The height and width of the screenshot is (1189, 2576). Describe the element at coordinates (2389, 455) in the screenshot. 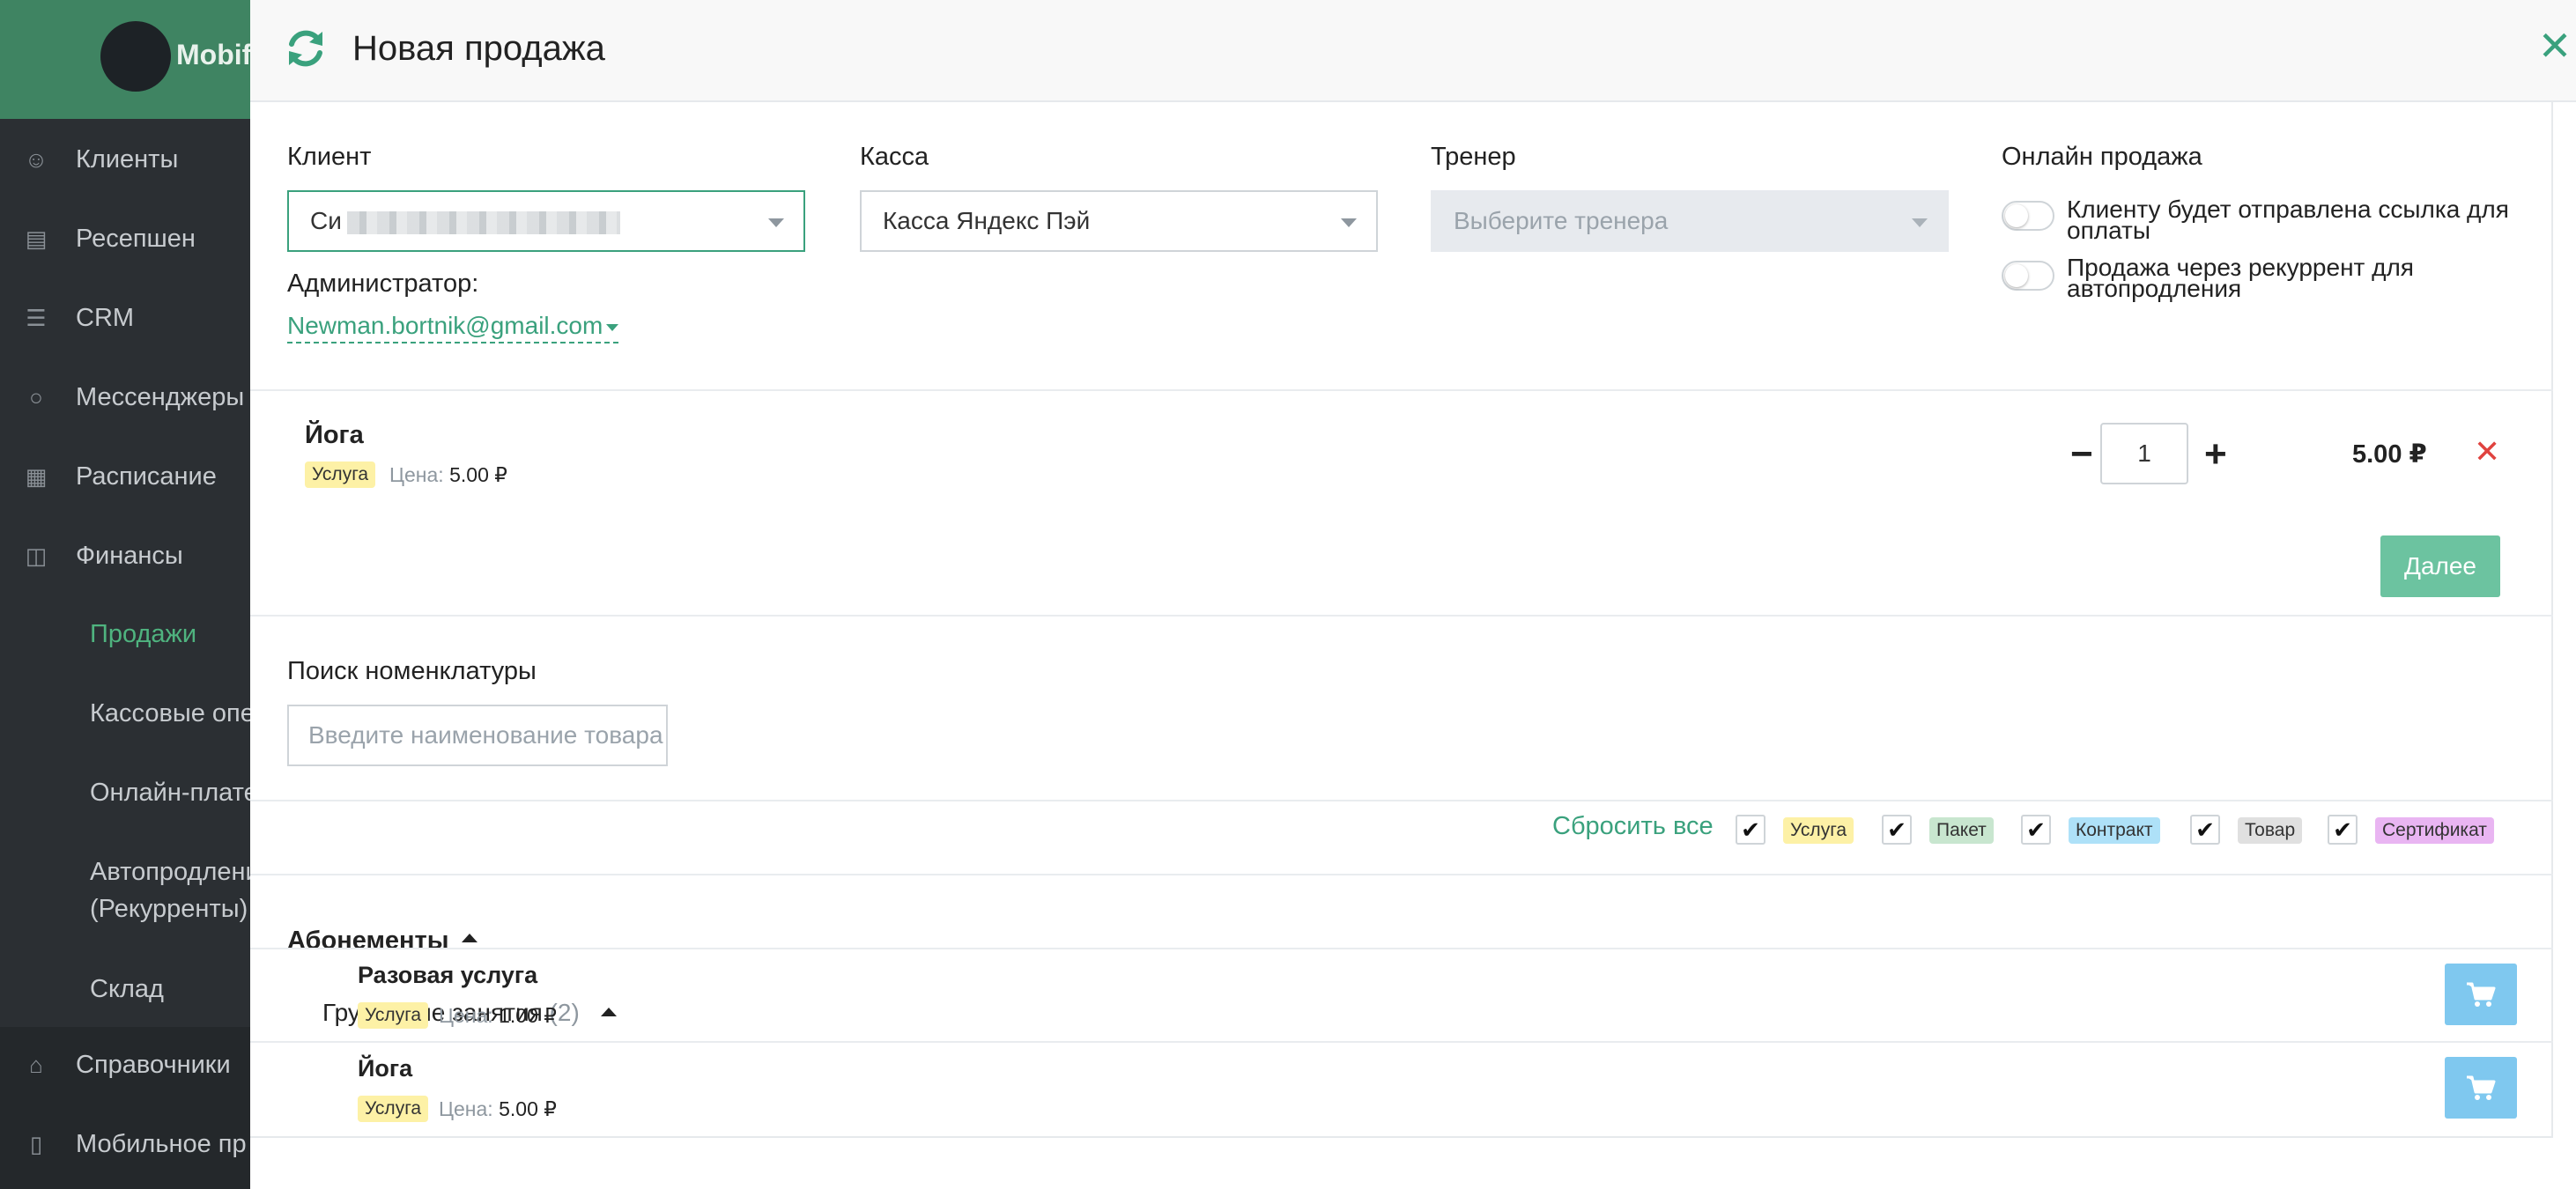

I see `cart-item-total: 5.00 ₽` at that location.